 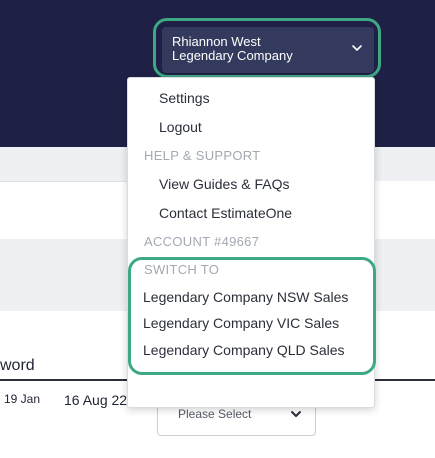 What do you see at coordinates (182, 269) in the screenshot?
I see `menu-section-switch: SWITCH TO` at bounding box center [182, 269].